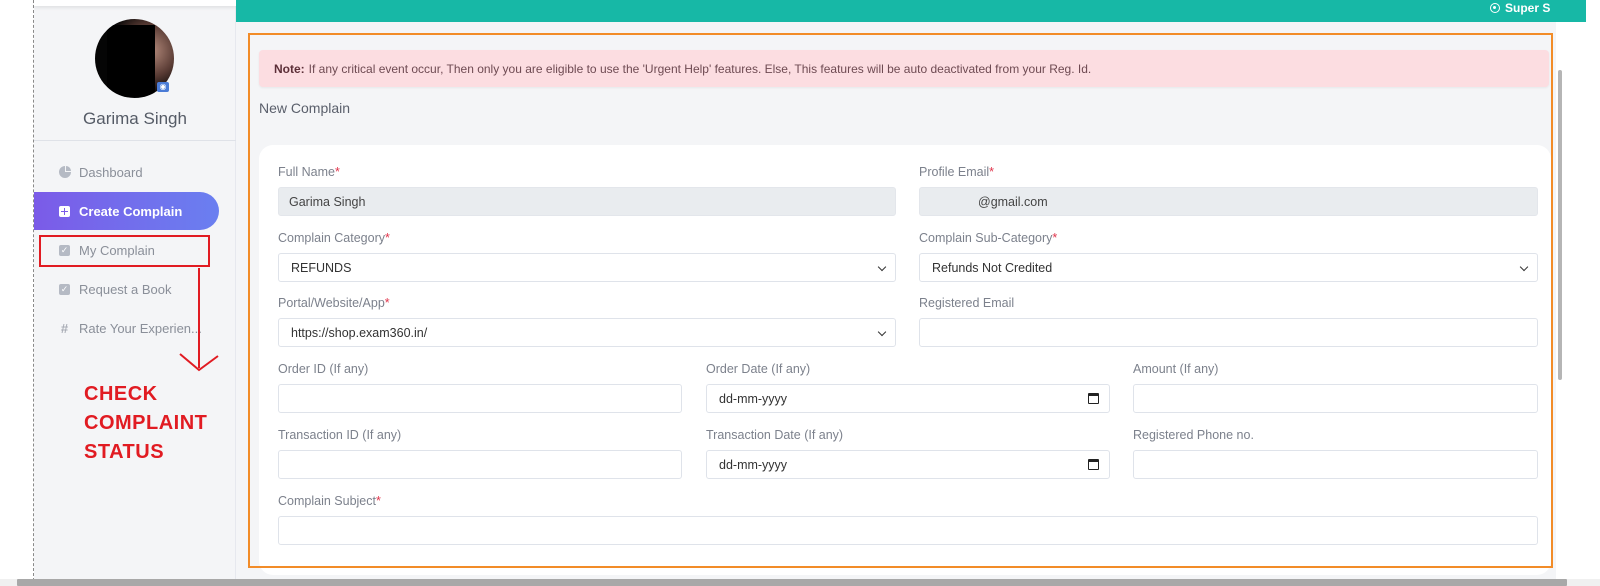  What do you see at coordinates (163, 87) in the screenshot?
I see `camera-icon: ◉` at bounding box center [163, 87].